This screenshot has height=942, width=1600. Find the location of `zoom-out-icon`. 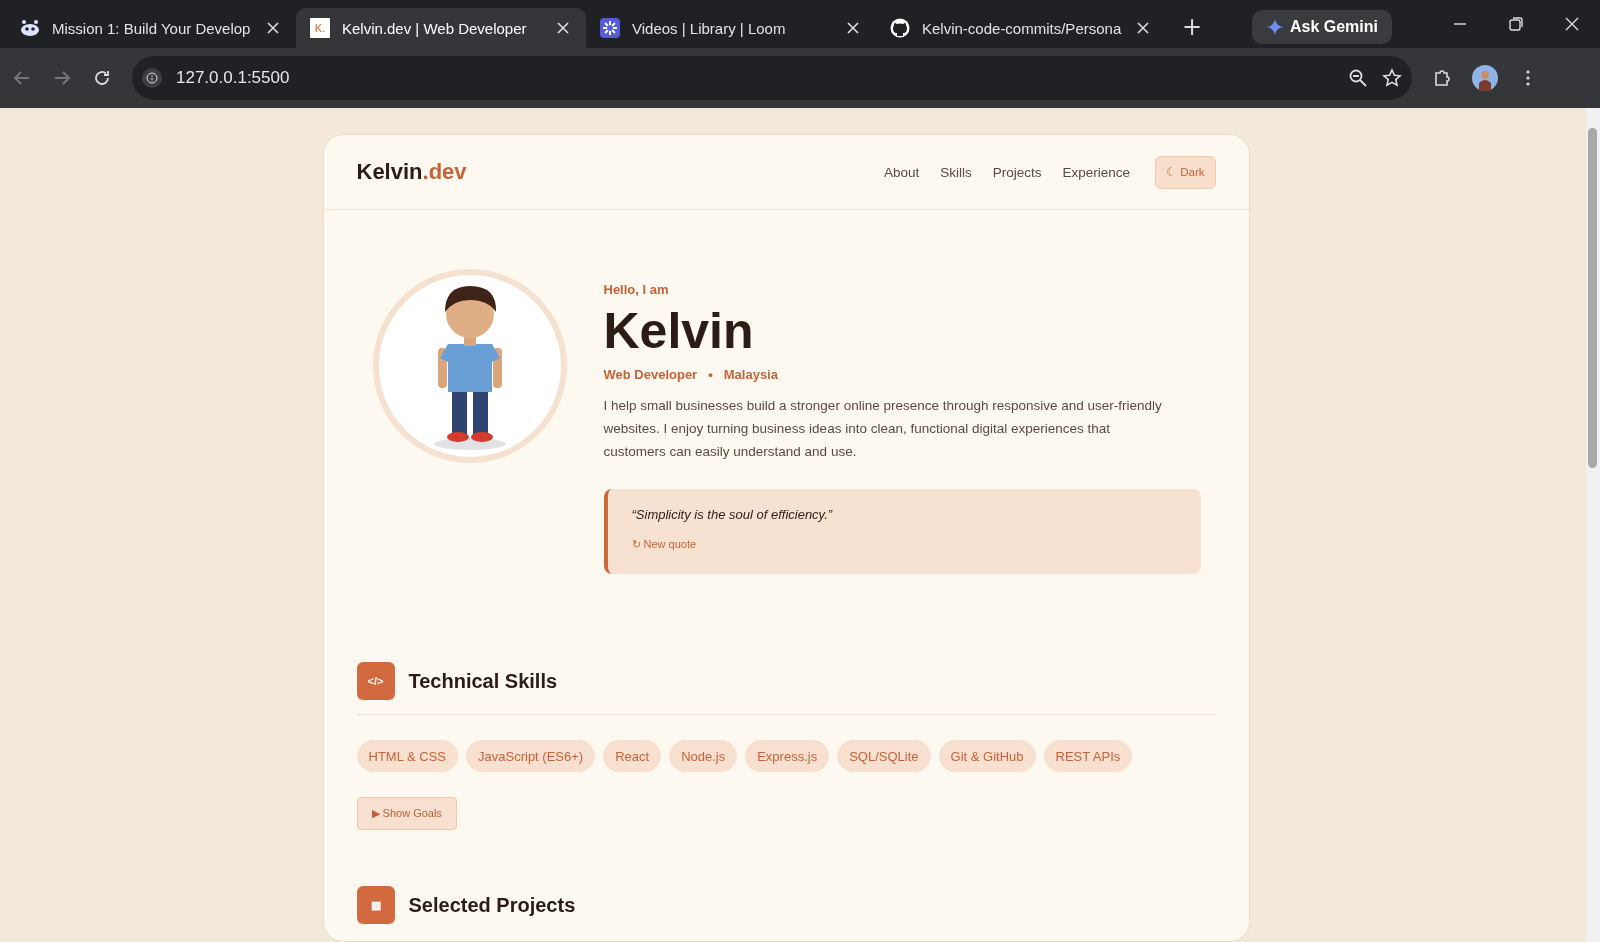

zoom-out-icon is located at coordinates (1358, 78).